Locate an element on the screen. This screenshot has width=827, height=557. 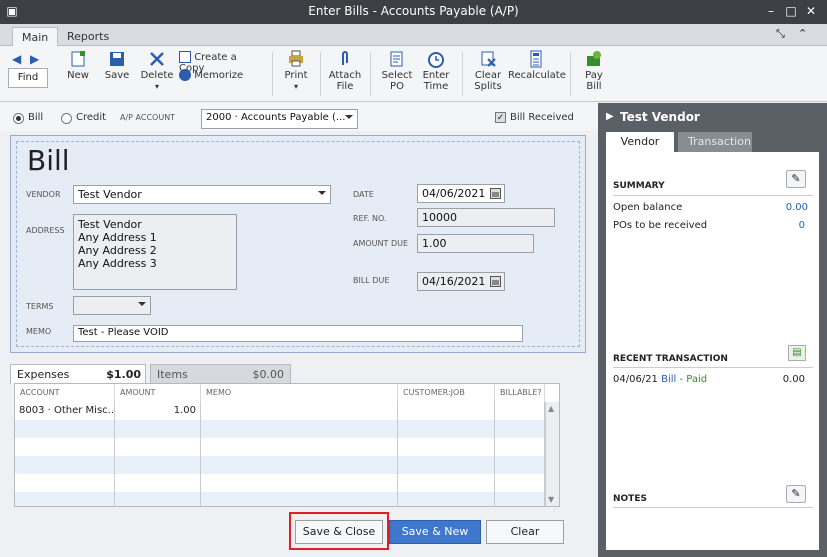
col-billable: BILLABLE? is located at coordinates (520, 393).